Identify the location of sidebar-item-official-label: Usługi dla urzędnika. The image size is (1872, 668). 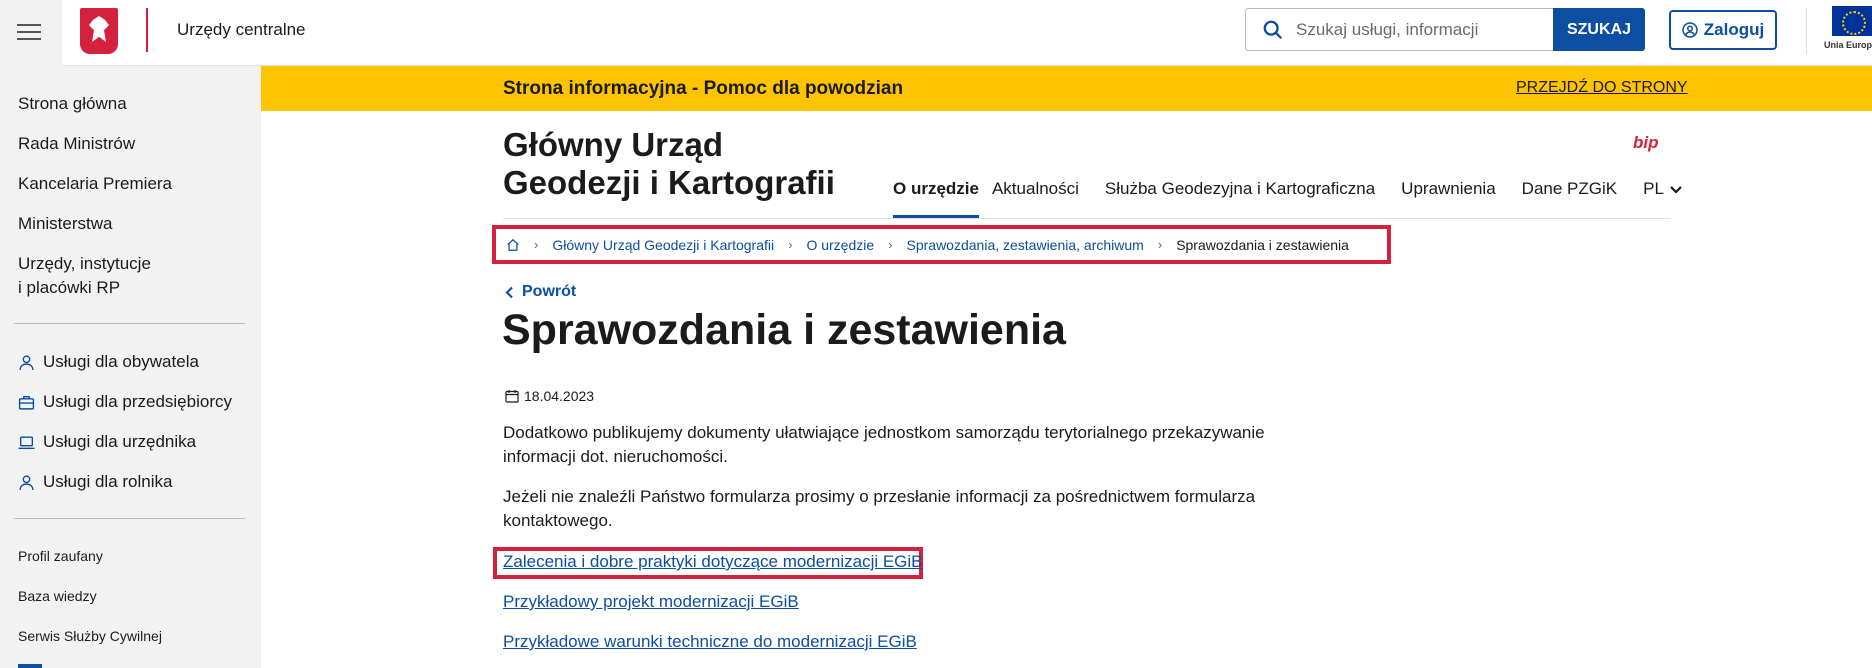
(120, 441).